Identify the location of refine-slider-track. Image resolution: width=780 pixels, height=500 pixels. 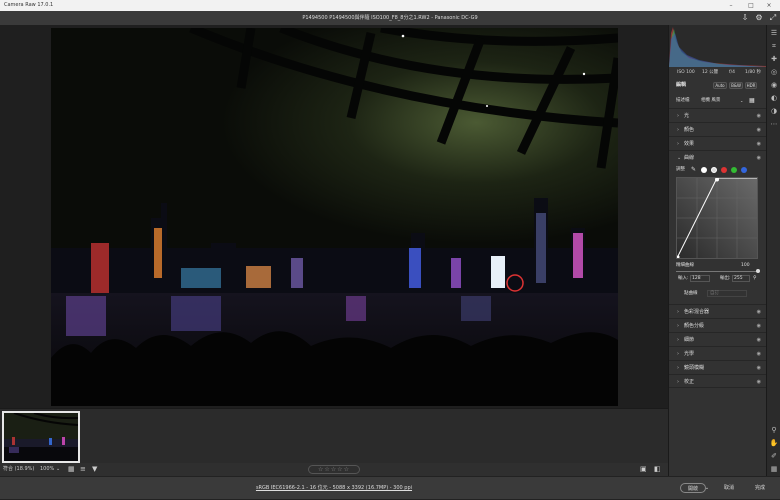
(718, 271).